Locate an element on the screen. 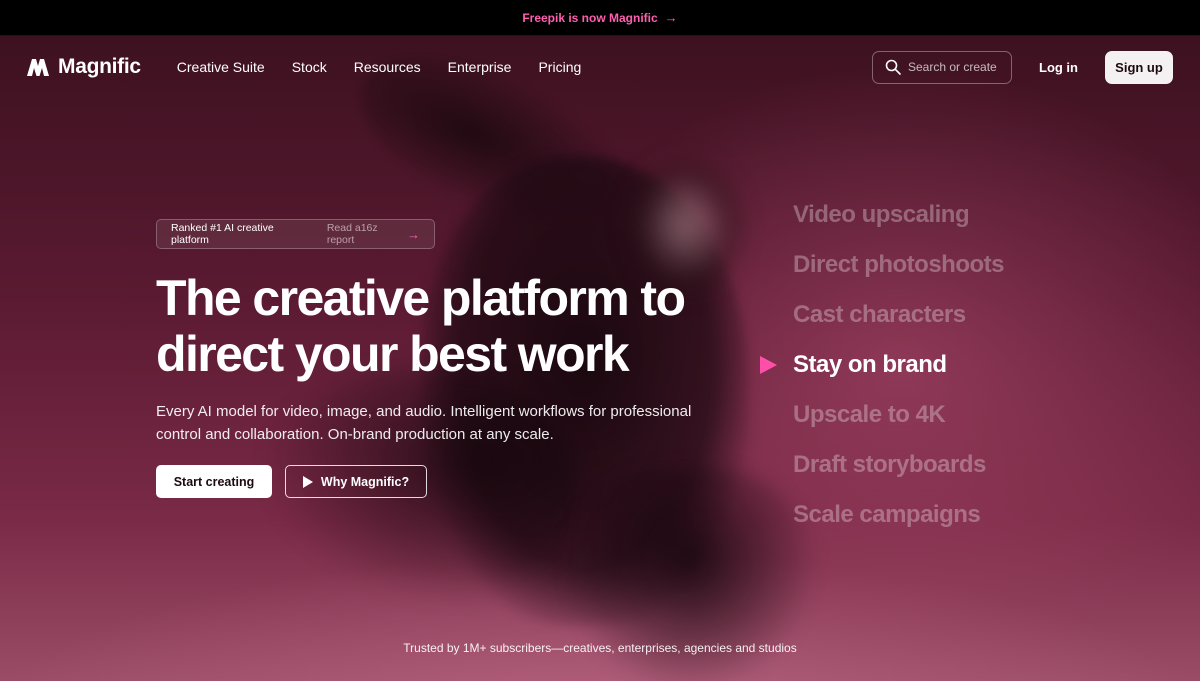  magnific-logo-icon is located at coordinates (38, 67).